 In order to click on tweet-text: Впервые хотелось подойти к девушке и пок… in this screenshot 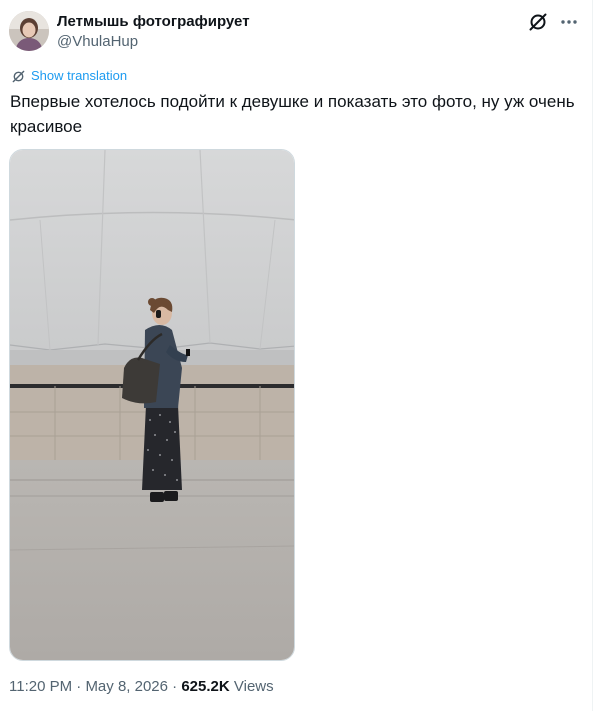, I will do `click(292, 114)`.